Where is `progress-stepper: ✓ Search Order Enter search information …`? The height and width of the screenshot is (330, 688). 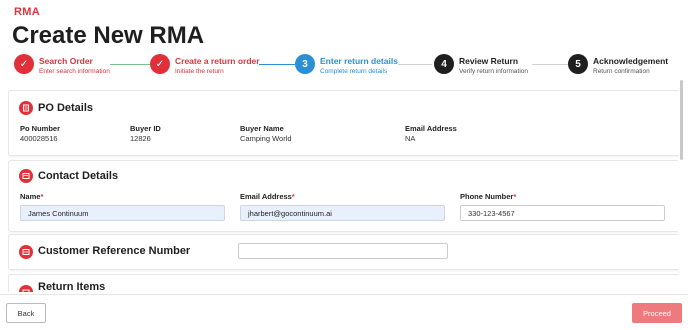
progress-stepper: ✓ Search Order Enter search information … is located at coordinates (347, 67).